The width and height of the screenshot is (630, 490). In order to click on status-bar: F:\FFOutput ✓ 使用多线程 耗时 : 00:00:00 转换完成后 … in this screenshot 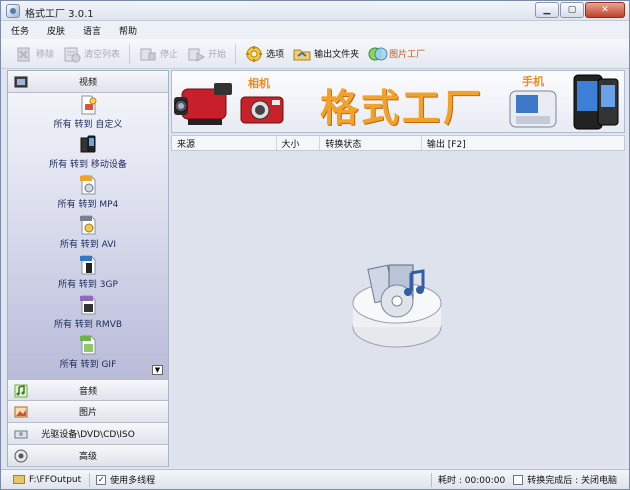, I will do `click(315, 479)`.